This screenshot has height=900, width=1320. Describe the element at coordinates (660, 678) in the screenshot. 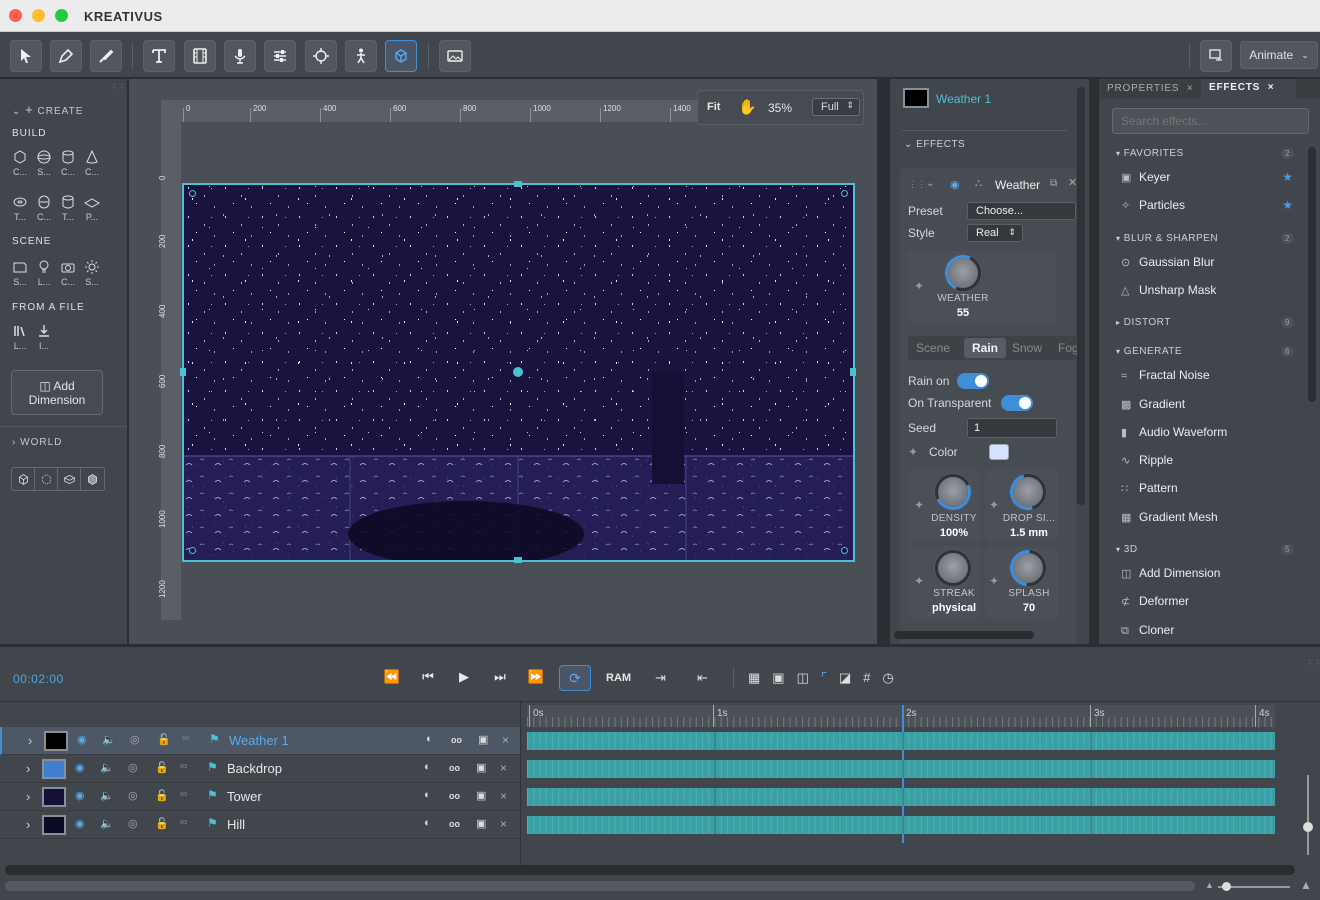

I see `go-to-end-icon: ⇥` at that location.